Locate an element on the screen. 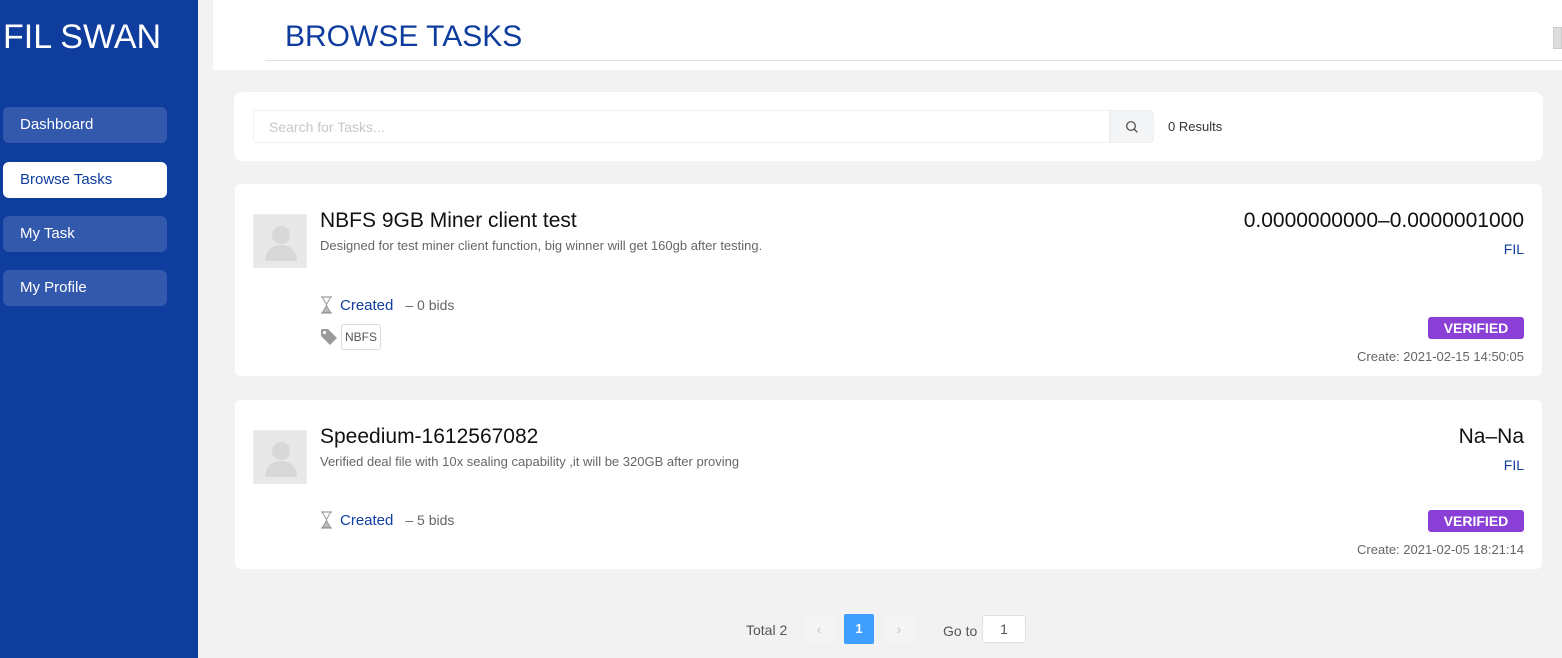 This screenshot has width=1562, height=658. pagination: Total 2 ‹ 1 › Go to is located at coordinates (781, 629).